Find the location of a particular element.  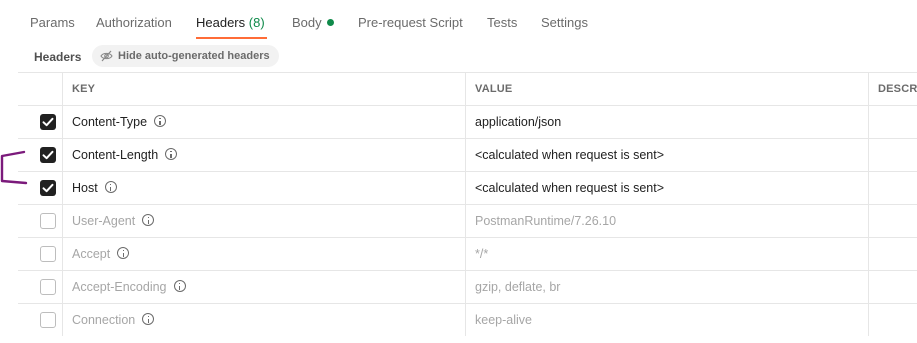

header-key: Connection is located at coordinates (113, 320).